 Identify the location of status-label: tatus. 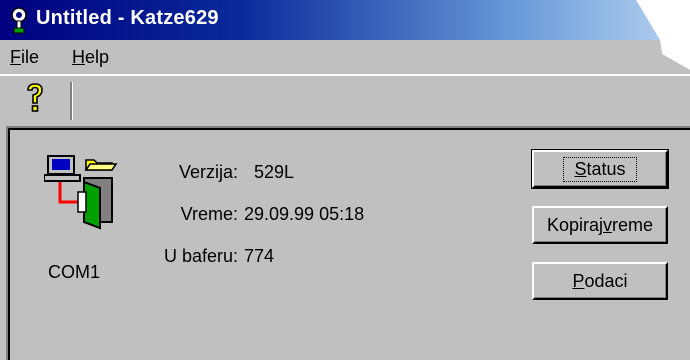
(606, 168).